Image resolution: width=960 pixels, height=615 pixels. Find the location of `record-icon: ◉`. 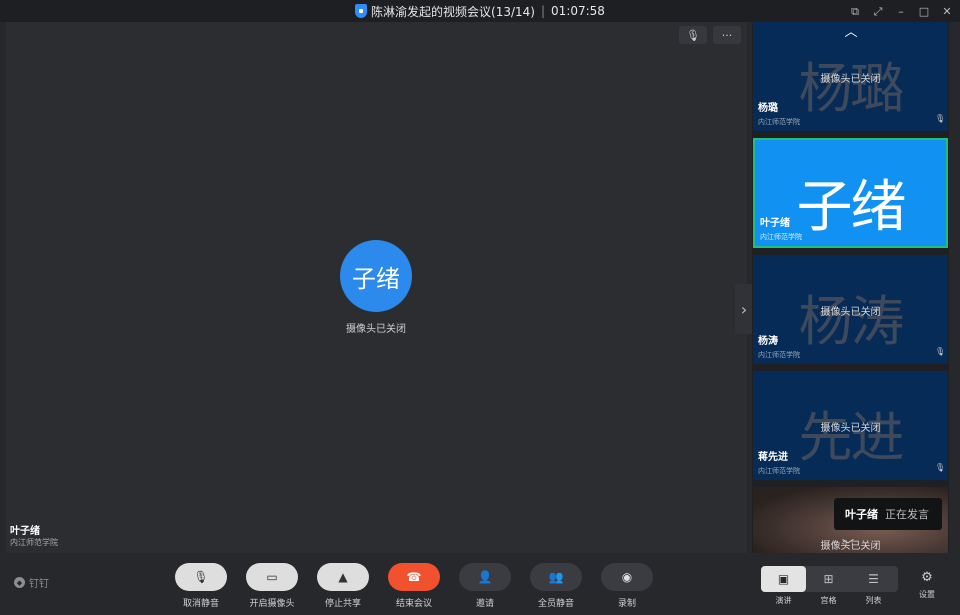

record-icon: ◉ is located at coordinates (627, 577).